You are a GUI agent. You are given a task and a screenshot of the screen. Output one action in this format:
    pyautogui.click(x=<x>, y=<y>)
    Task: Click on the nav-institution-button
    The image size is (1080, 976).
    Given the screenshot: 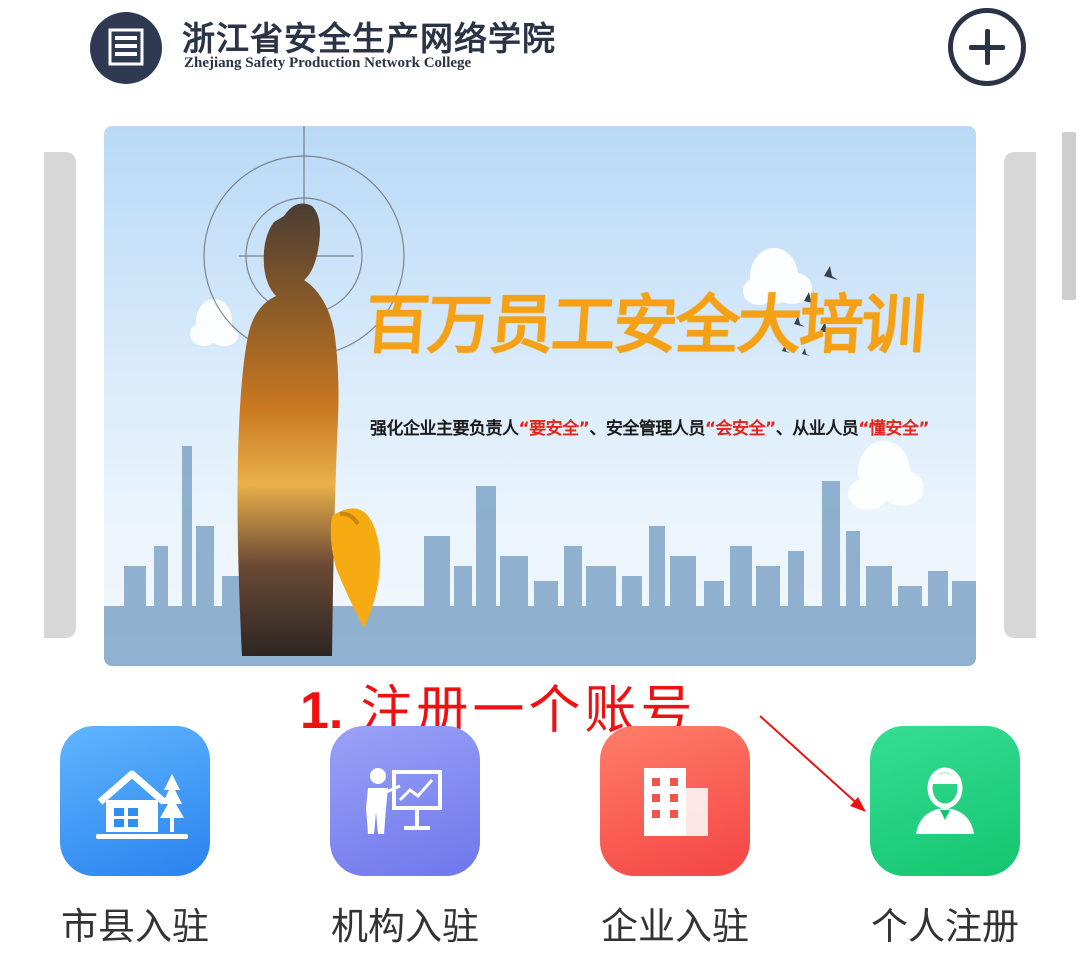 What is the action you would take?
    pyautogui.click(x=405, y=801)
    